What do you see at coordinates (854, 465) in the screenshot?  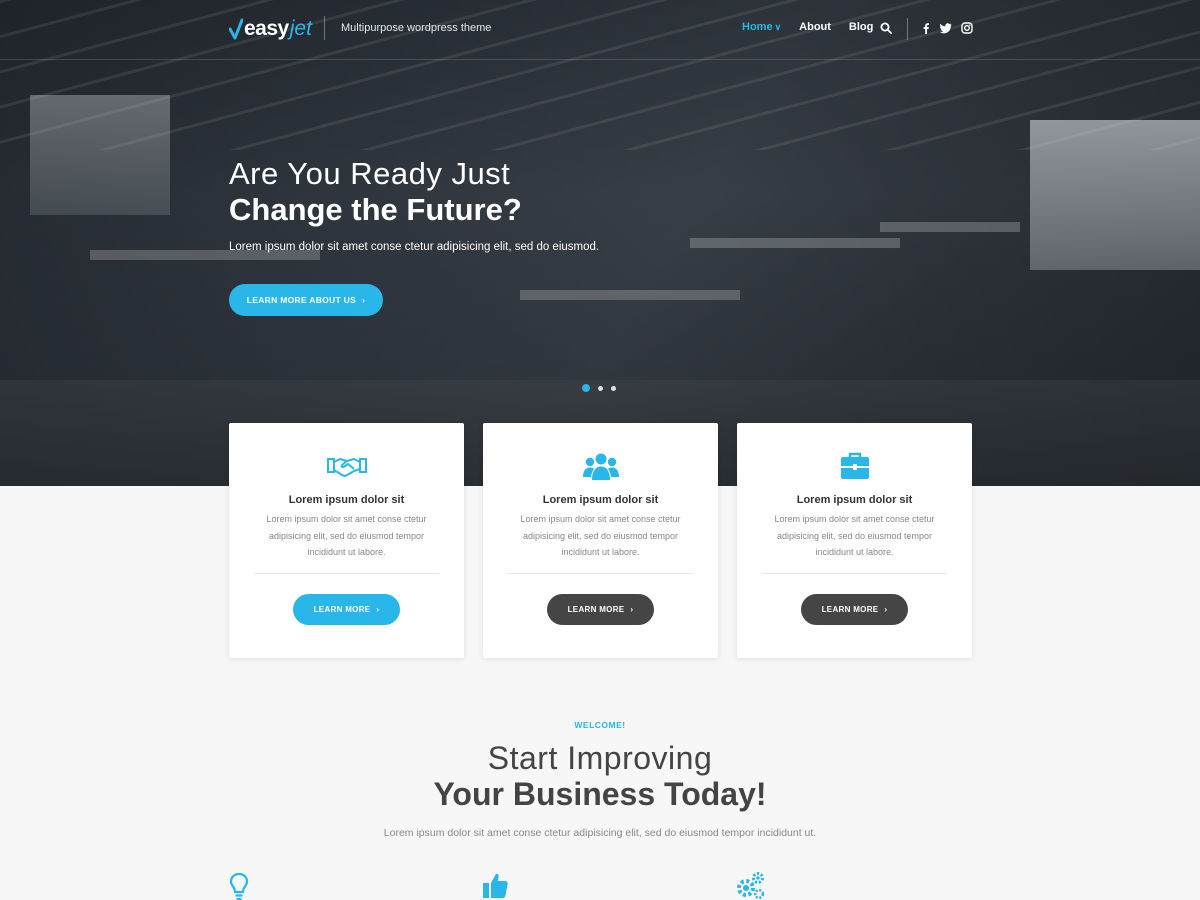 I see `briefcase-icon` at bounding box center [854, 465].